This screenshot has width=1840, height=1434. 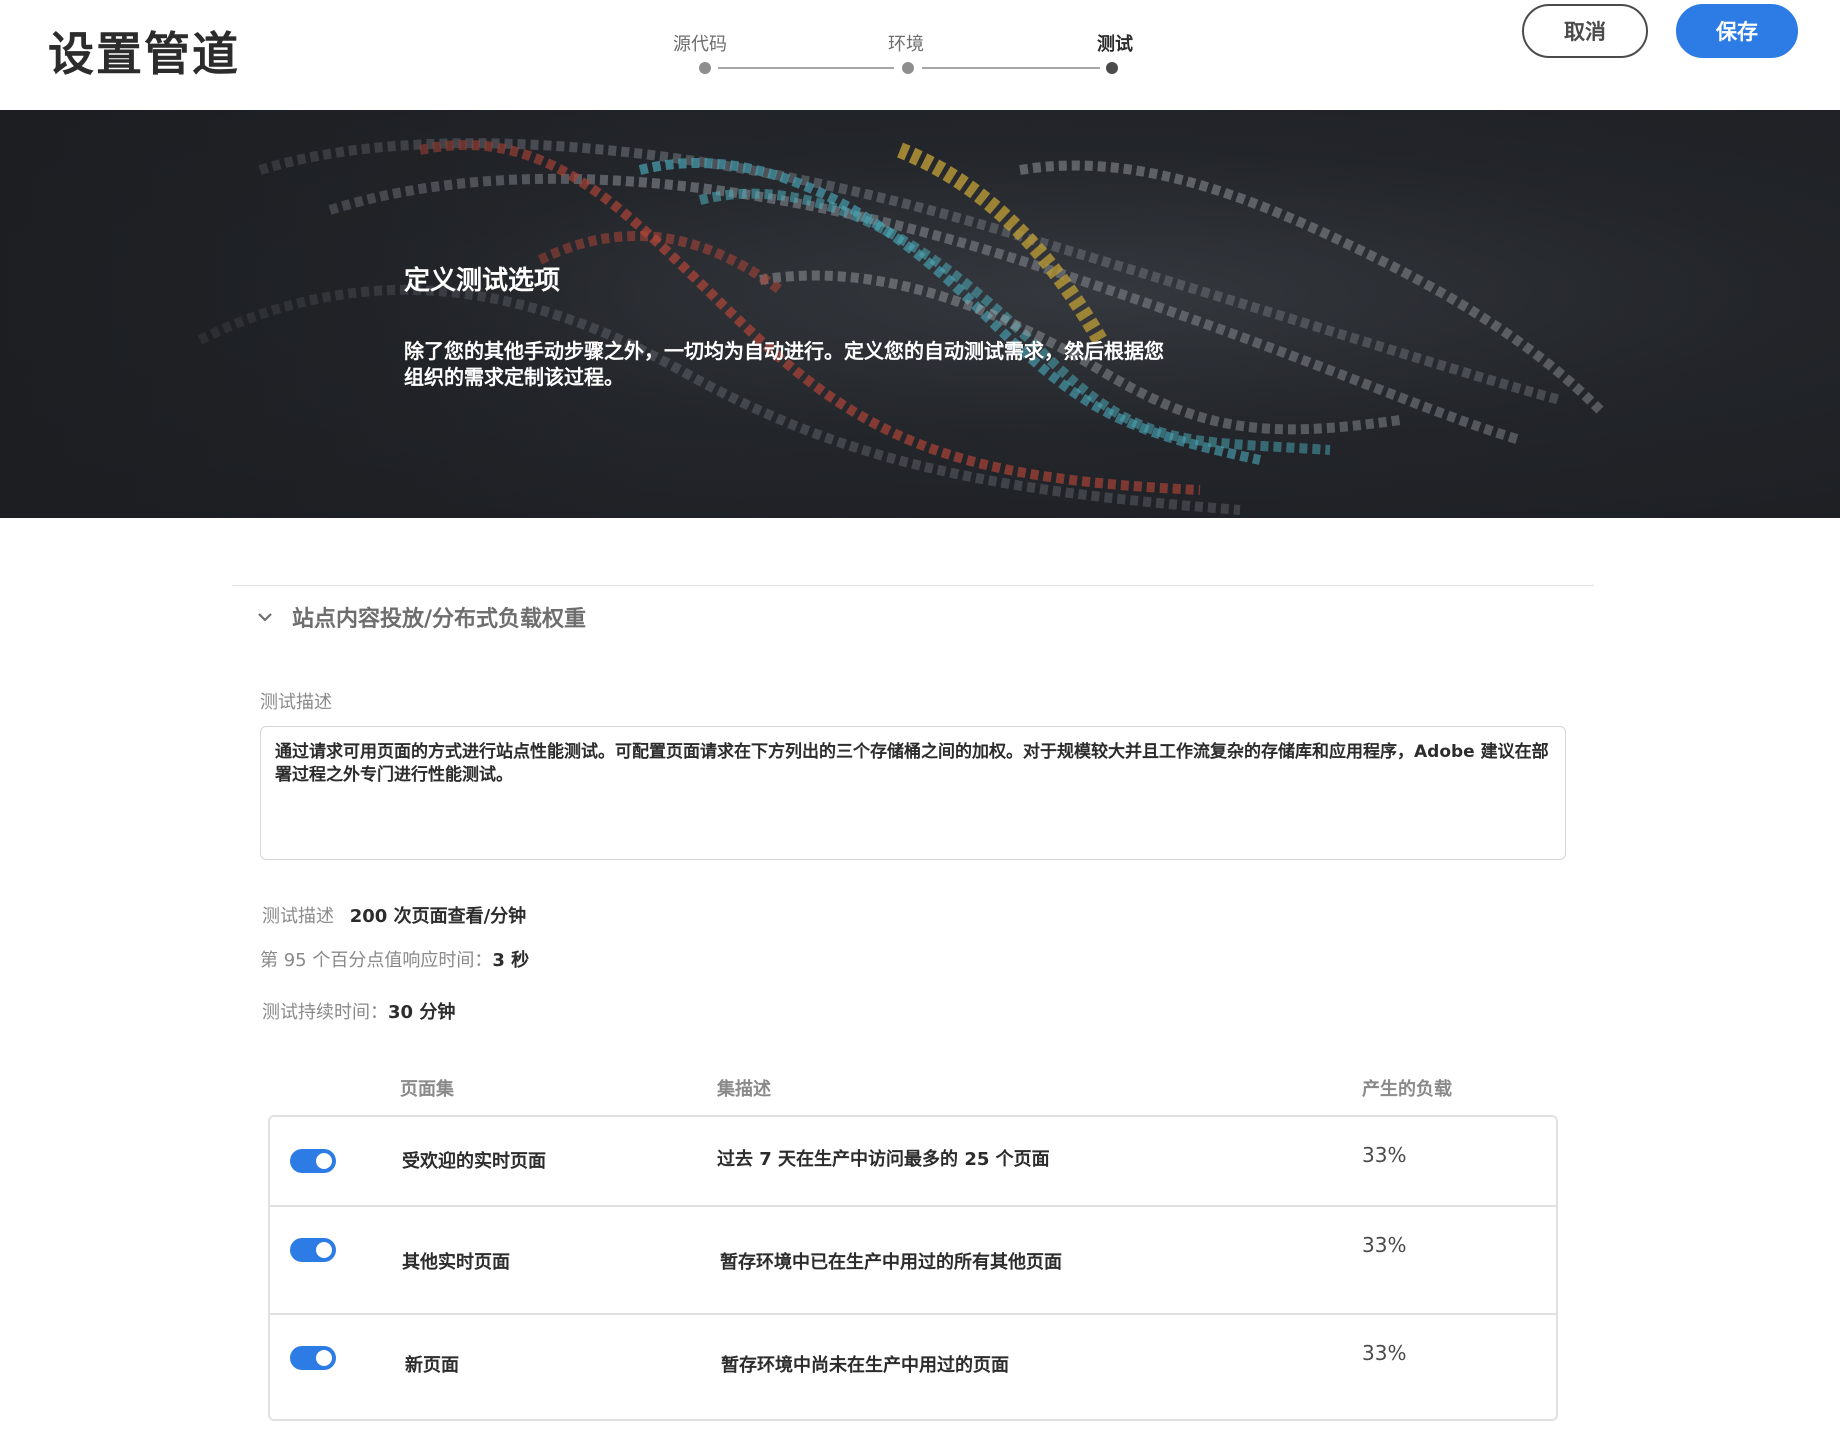 What do you see at coordinates (891, 1262) in the screenshot?
I see `page-set-description: 暂存环境中已在生产中用过的所有其他页面` at bounding box center [891, 1262].